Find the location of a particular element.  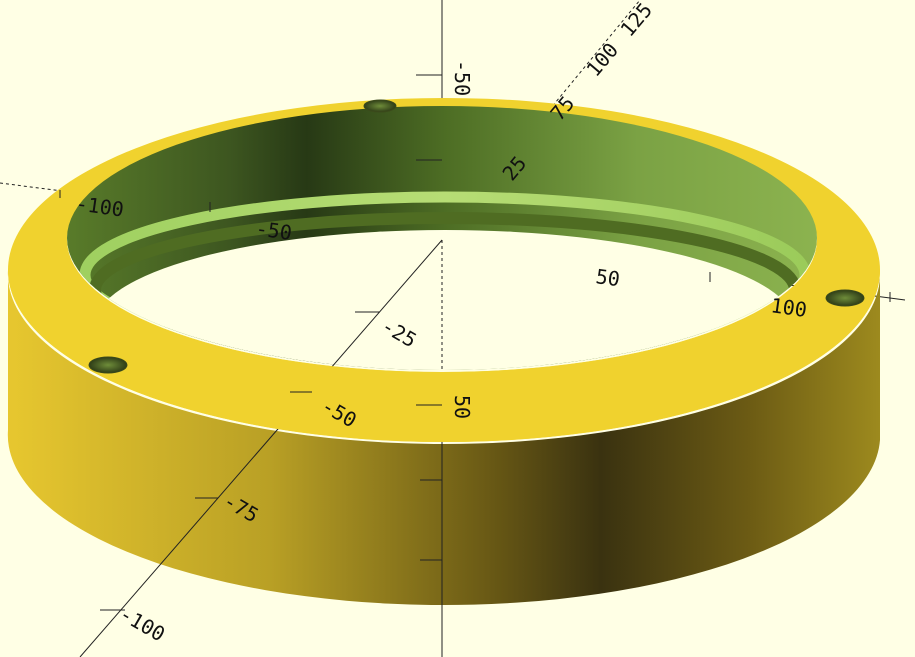

hole-back is located at coordinates (380, 106).